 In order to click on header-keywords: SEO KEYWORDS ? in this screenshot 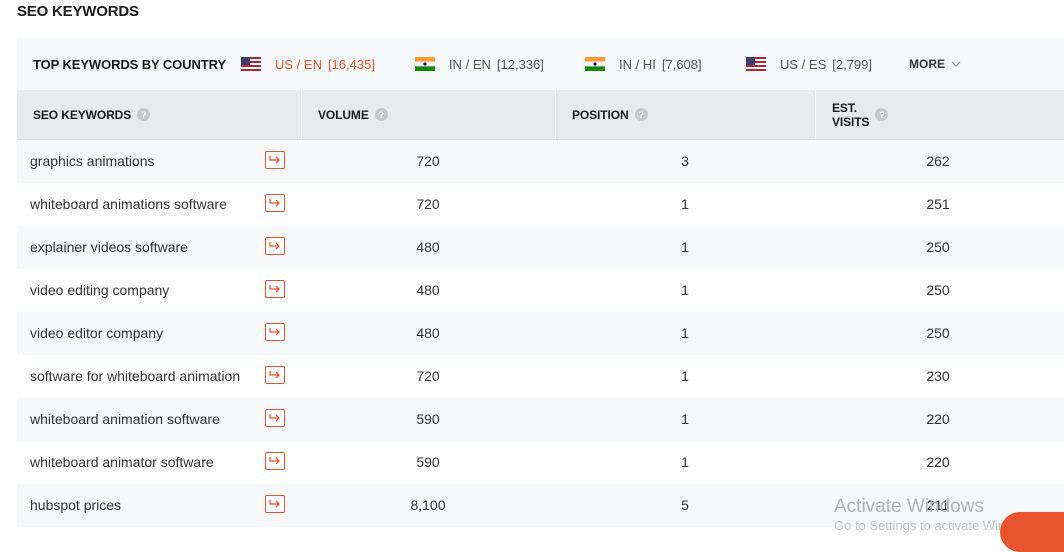, I will do `click(92, 114)`.